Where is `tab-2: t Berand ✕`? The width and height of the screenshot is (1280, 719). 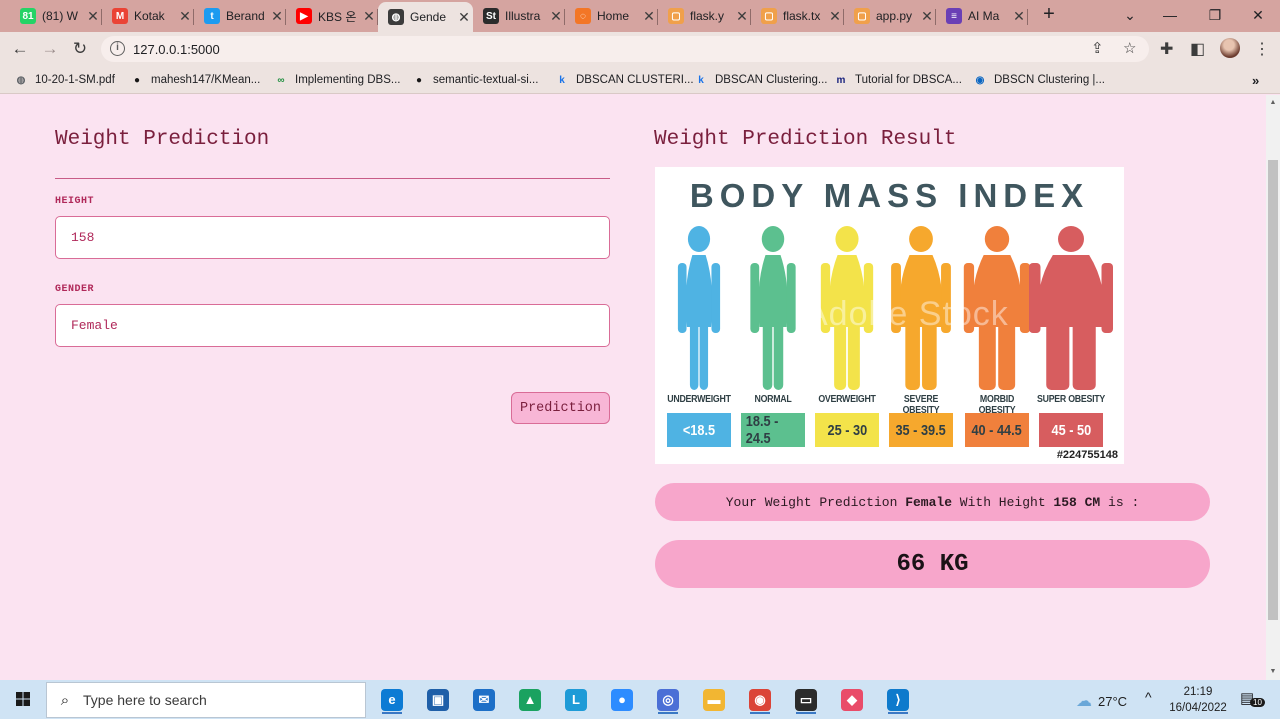 tab-2: t Berand ✕ is located at coordinates (240, 16).